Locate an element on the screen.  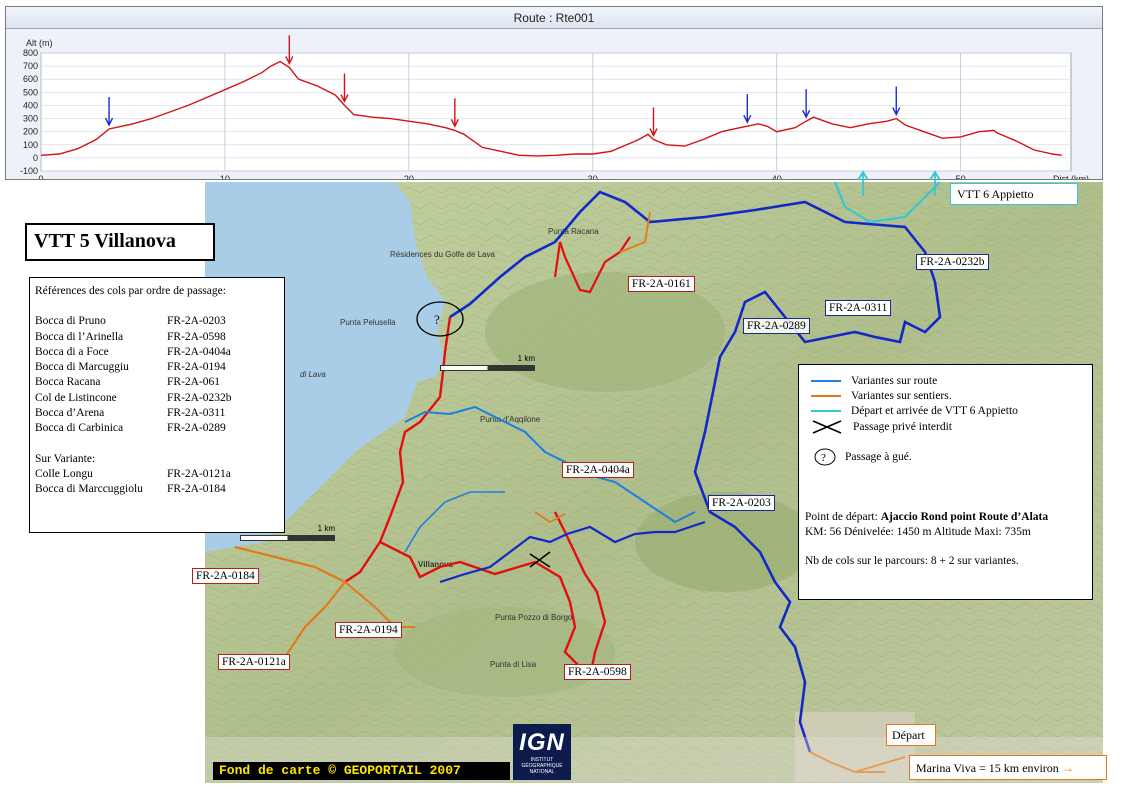
col-marker-arrow is located at coordinates (289, 50).